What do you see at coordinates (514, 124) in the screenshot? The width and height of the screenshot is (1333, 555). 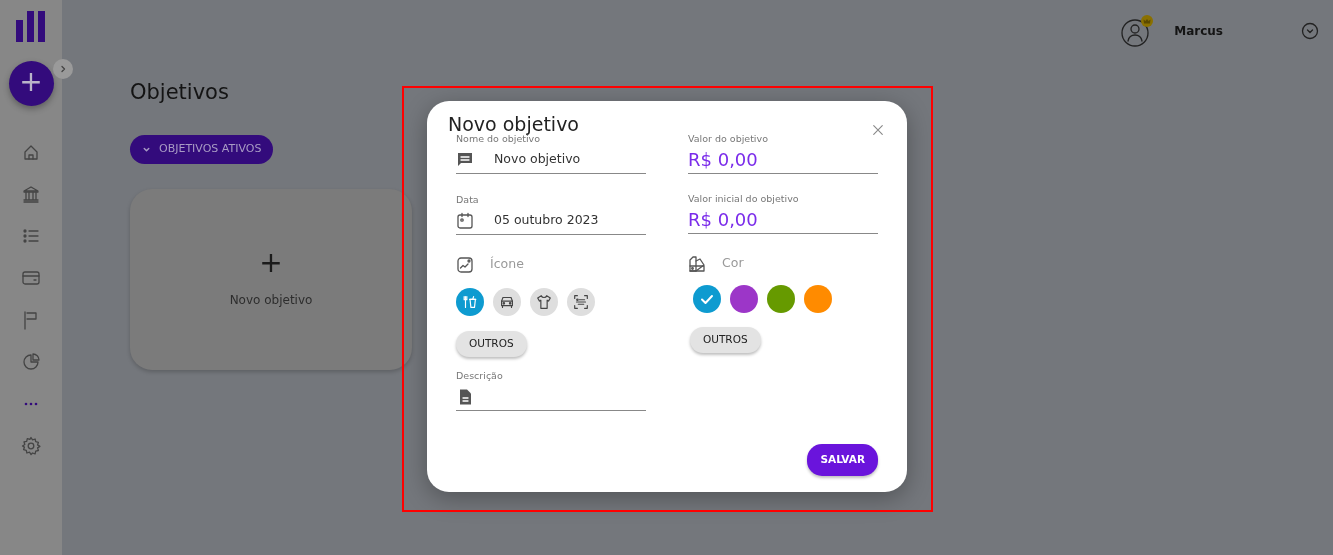 I see `dialog-title: Novo objetivo` at bounding box center [514, 124].